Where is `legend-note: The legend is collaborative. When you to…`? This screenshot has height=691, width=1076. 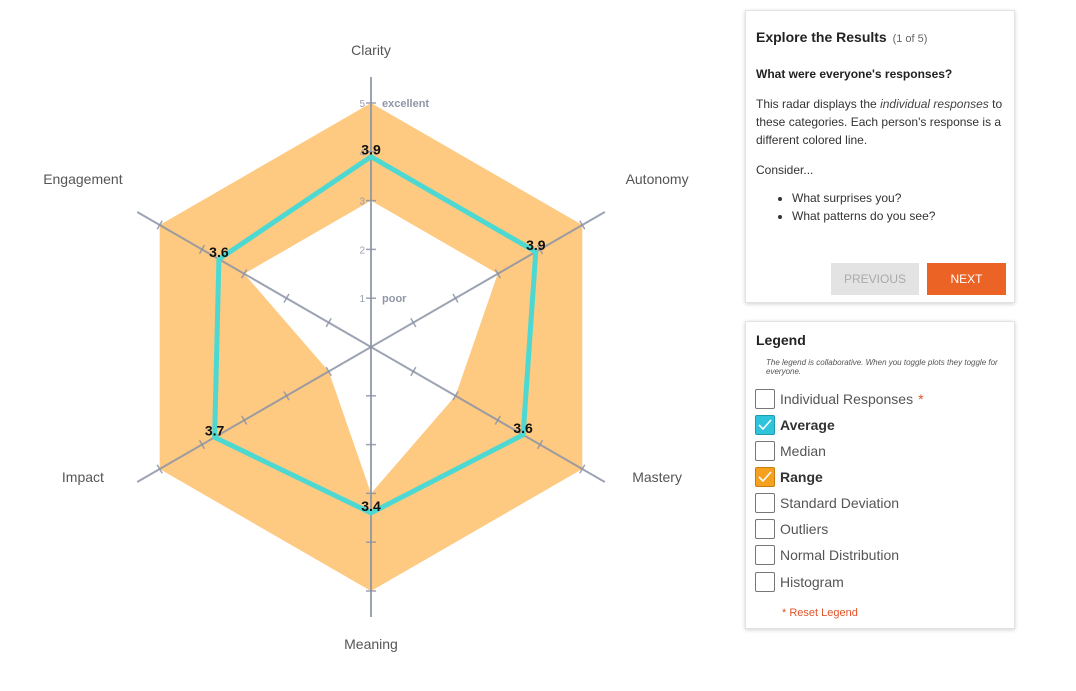
legend-note: The legend is collaborative. When you to… is located at coordinates (882, 367).